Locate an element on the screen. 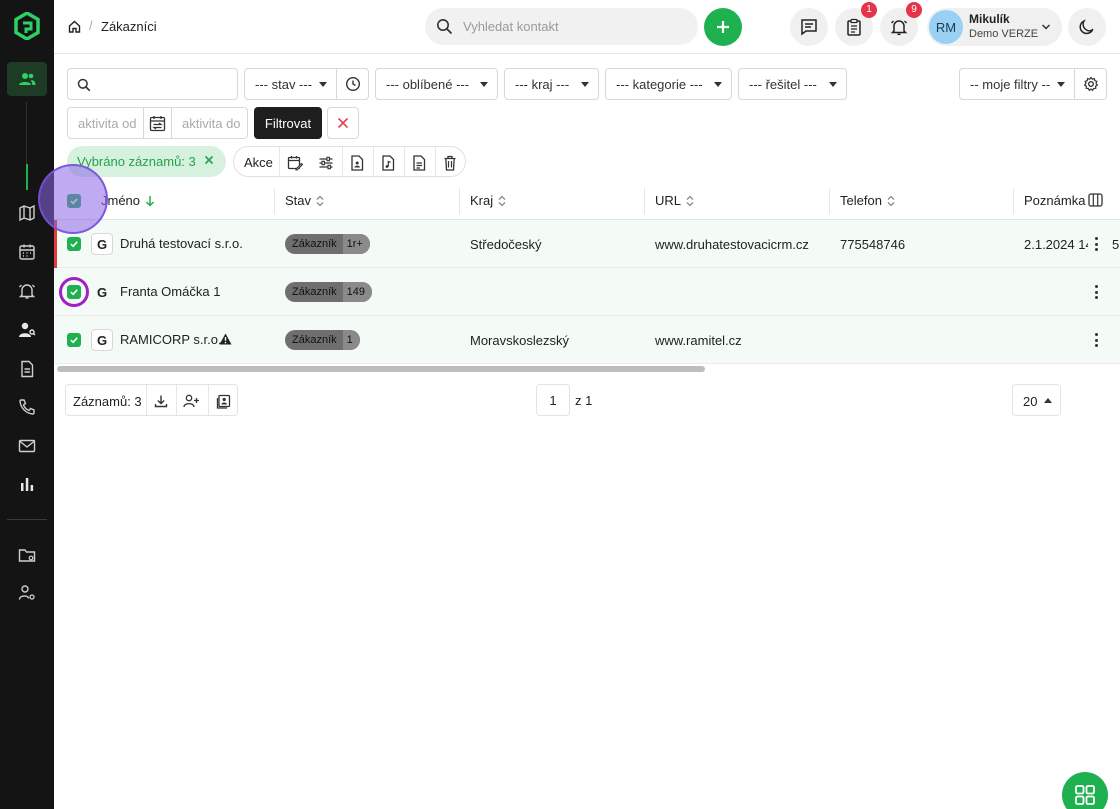 This screenshot has height=809, width=1120. calendar-edit-icon is located at coordinates (295, 163).